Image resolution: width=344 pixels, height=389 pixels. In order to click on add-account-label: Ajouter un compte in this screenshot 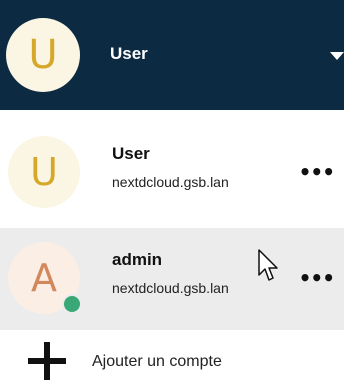, I will do `click(157, 361)`.